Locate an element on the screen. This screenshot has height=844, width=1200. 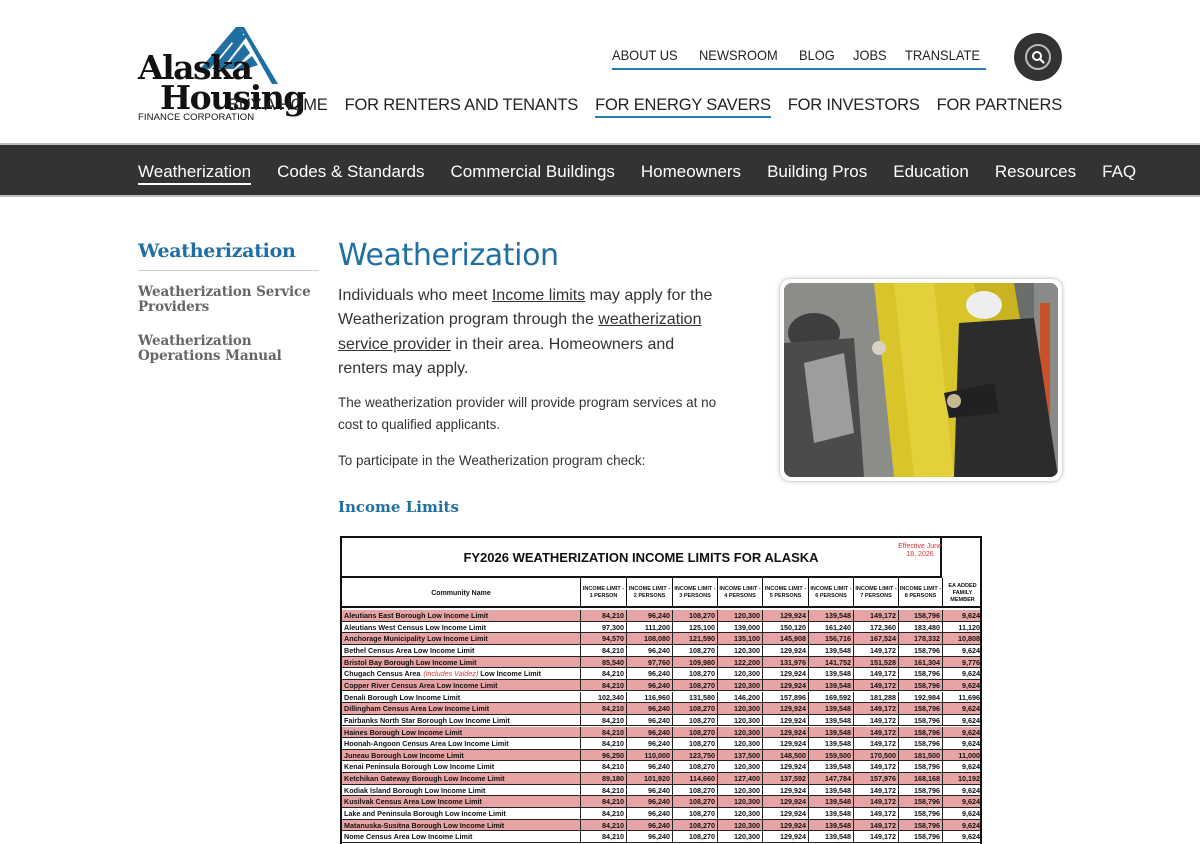
main-nav-partners: FOR PARTNERS is located at coordinates (1000, 106).